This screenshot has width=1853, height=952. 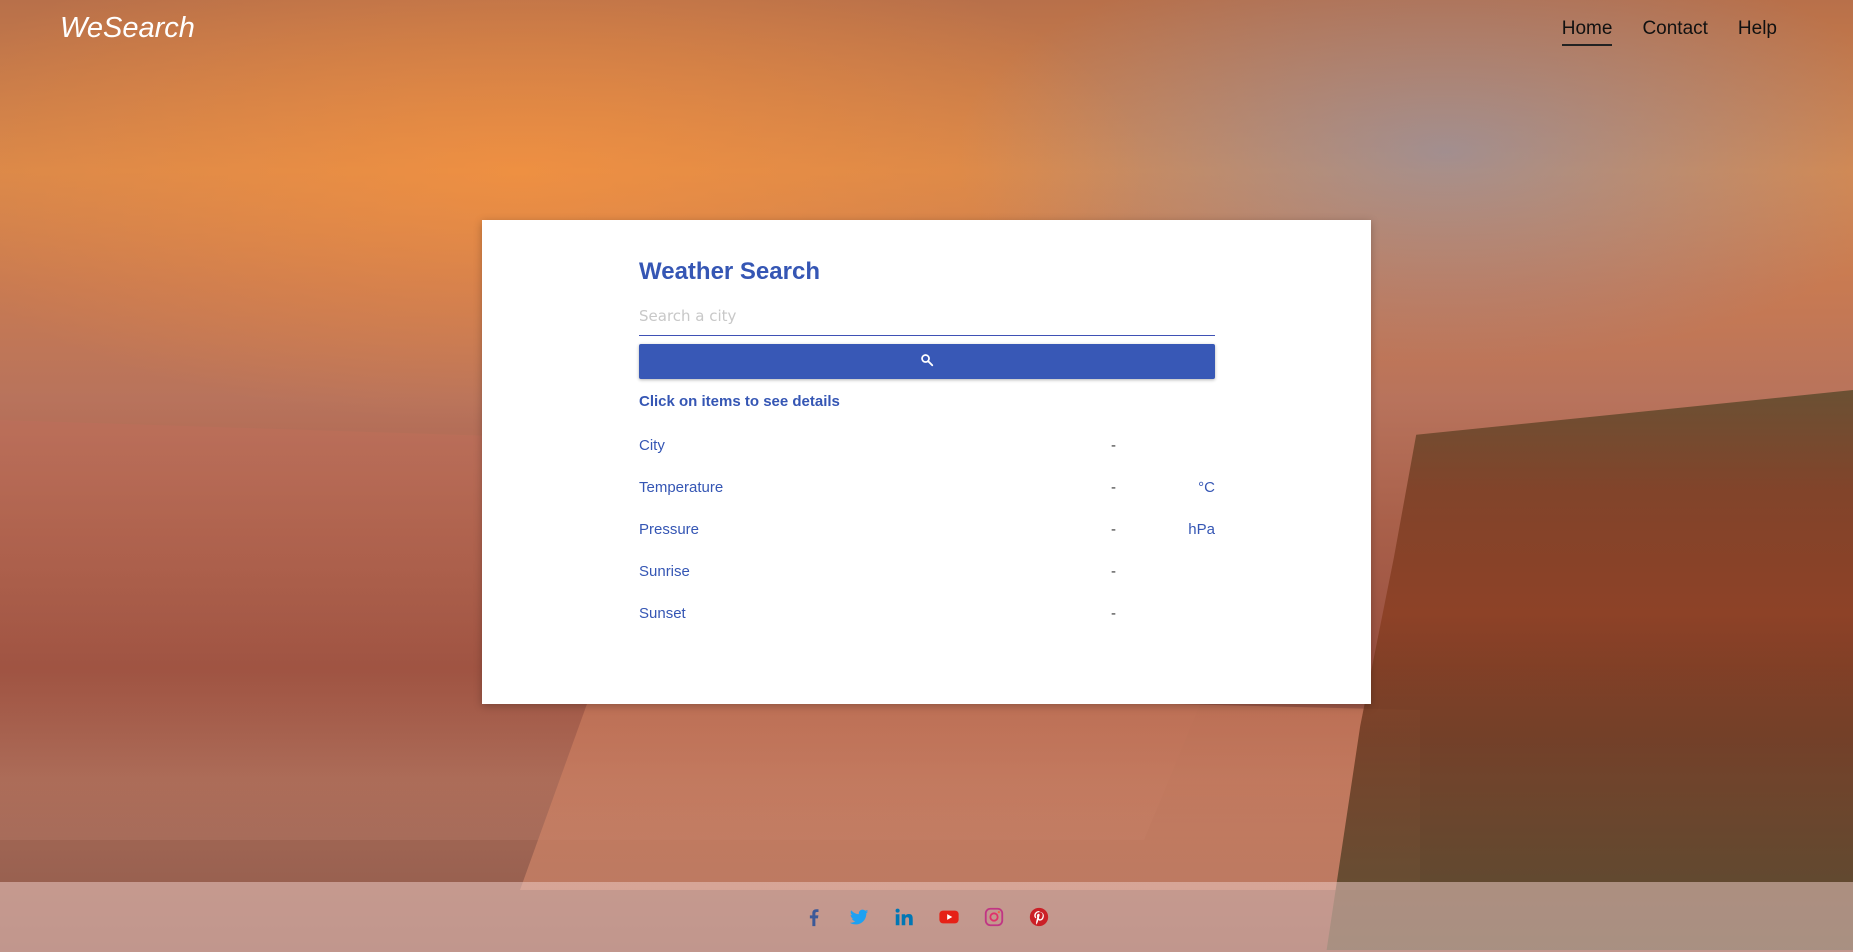 What do you see at coordinates (1039, 917) in the screenshot?
I see `pinterest-icon` at bounding box center [1039, 917].